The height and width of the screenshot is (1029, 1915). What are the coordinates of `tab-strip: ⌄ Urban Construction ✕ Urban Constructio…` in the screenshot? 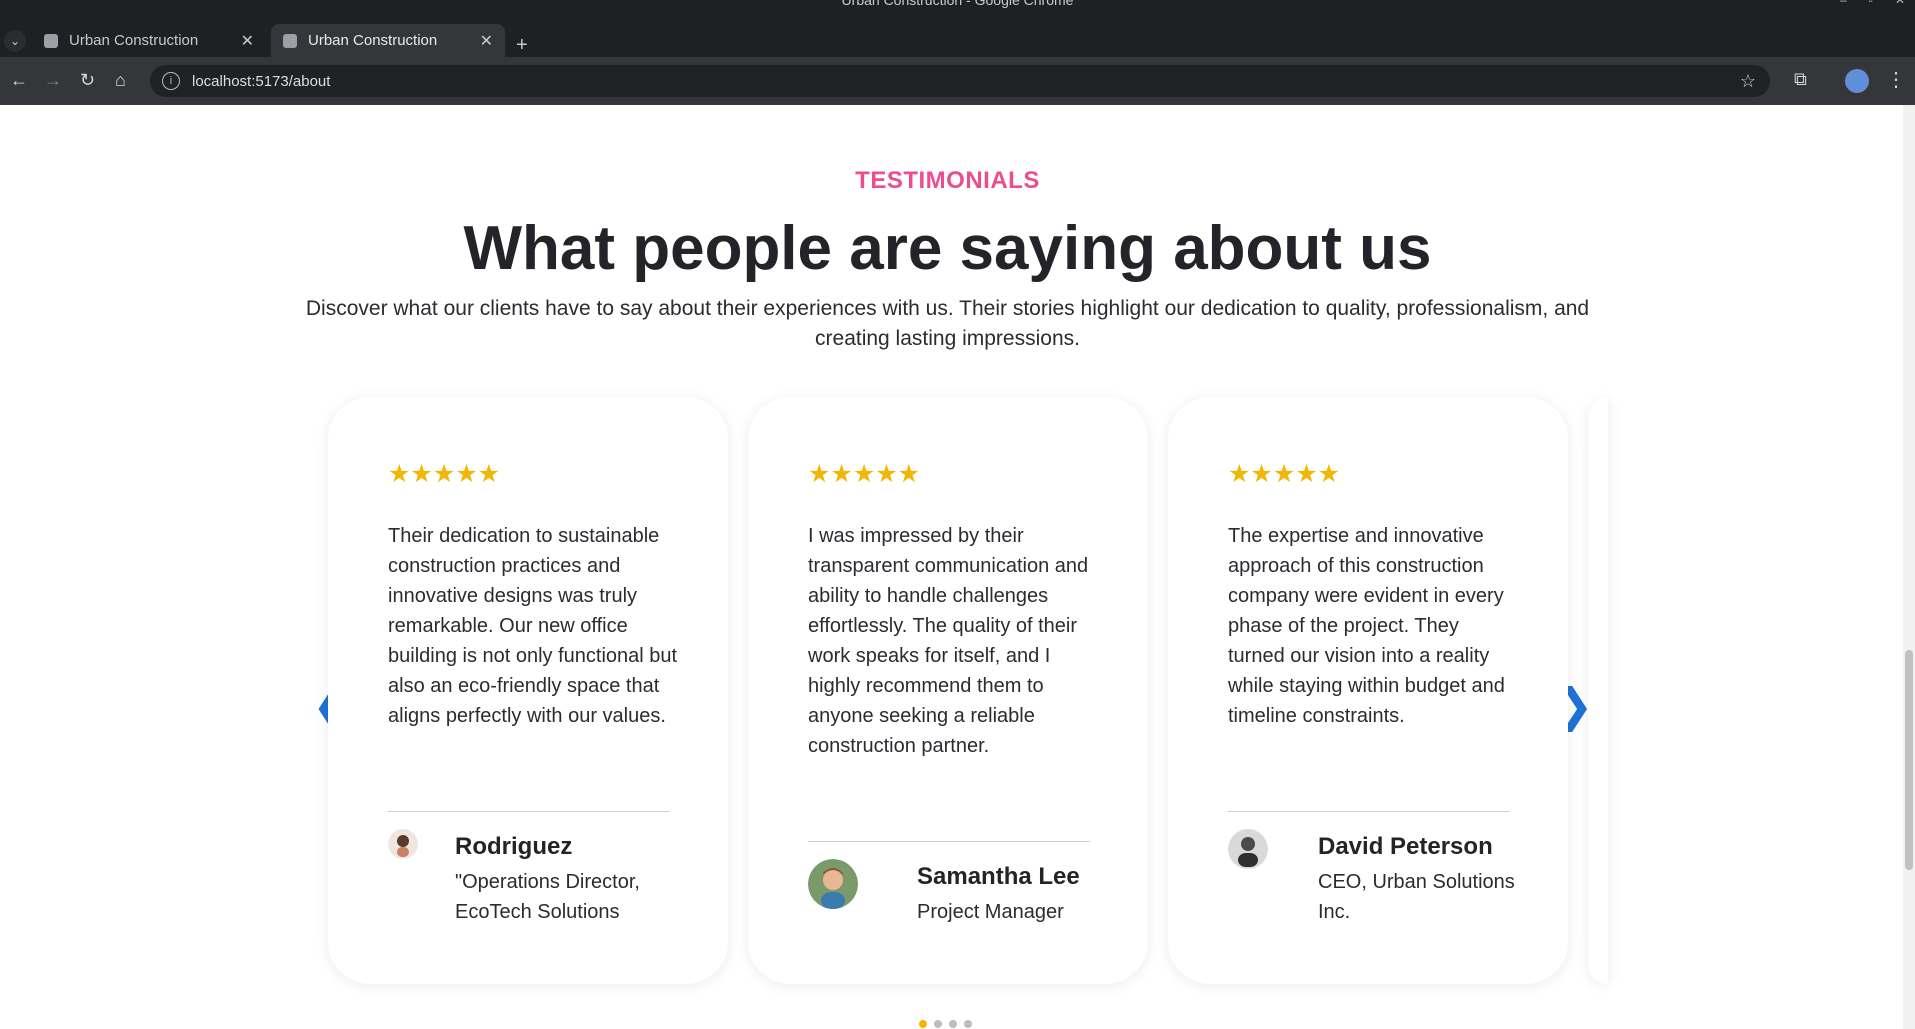 It's located at (957, 37).